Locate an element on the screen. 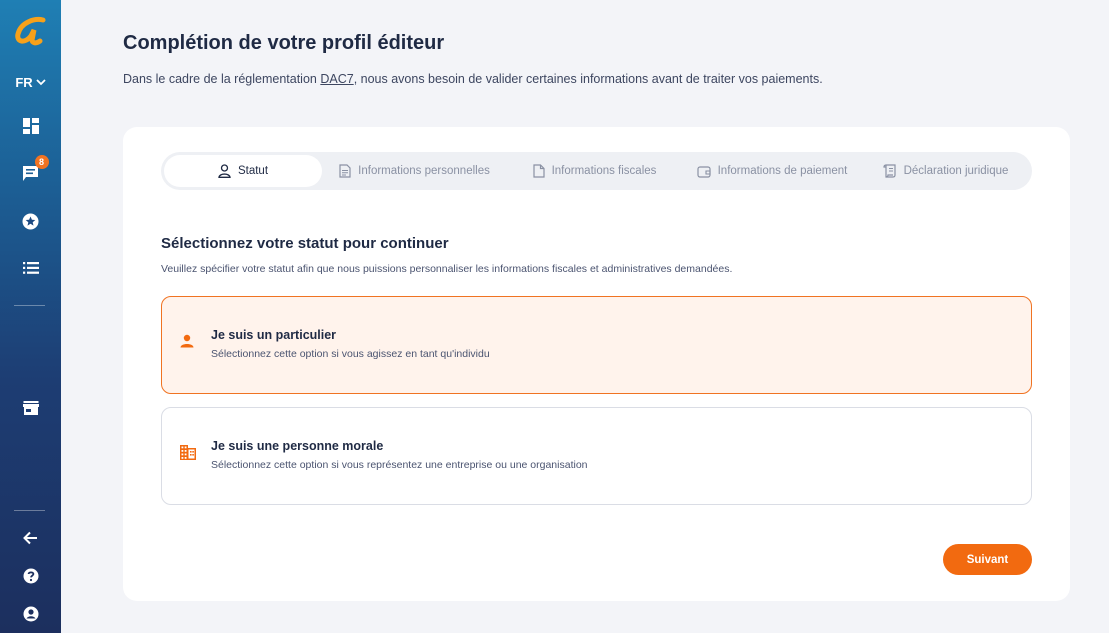 This screenshot has height=633, width=1109. language-selector: FR is located at coordinates (30, 82).